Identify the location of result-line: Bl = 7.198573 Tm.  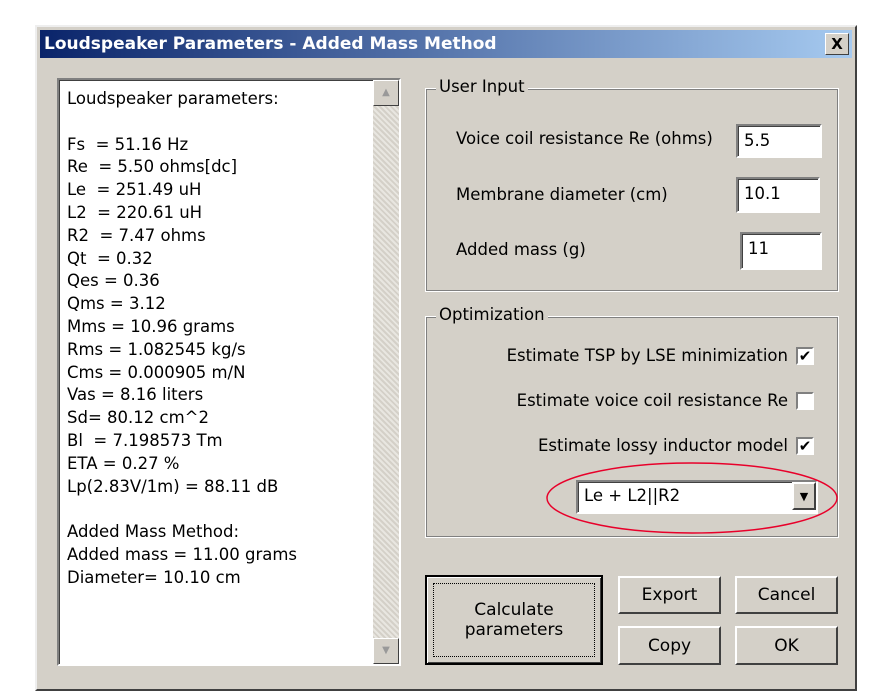
(145, 440).